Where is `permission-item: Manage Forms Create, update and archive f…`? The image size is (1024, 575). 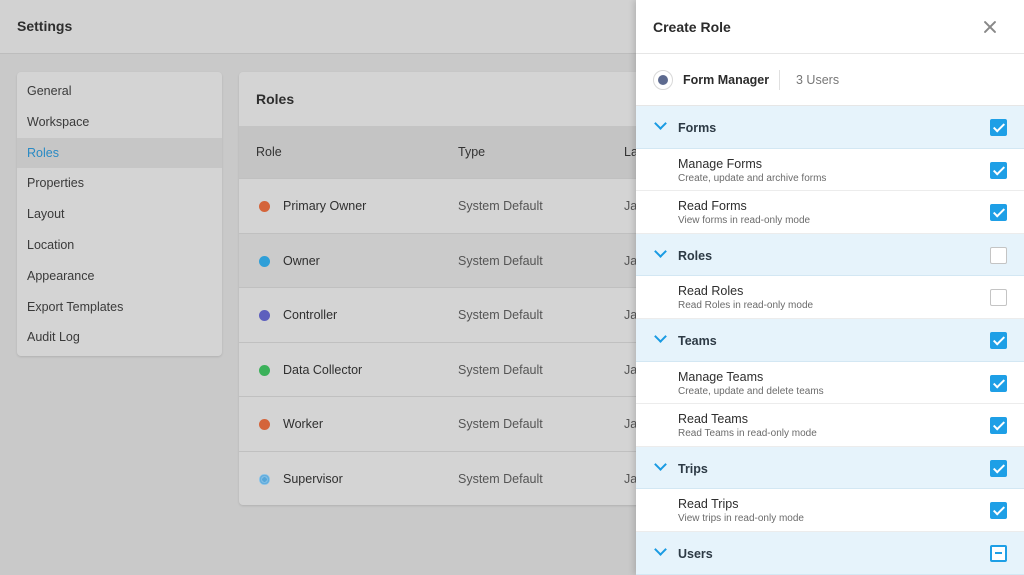 permission-item: Manage Forms Create, update and archive f… is located at coordinates (830, 170).